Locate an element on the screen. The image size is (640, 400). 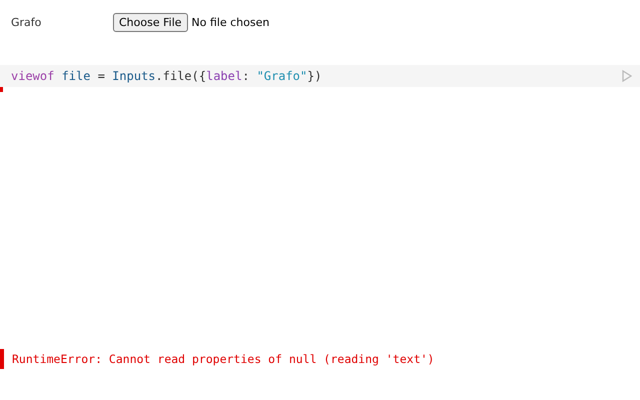
run-icon is located at coordinates (627, 76).